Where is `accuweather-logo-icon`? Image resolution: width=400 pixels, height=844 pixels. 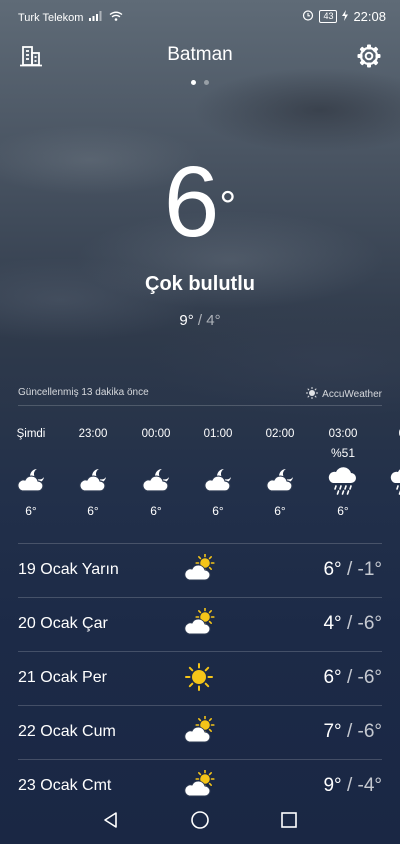 accuweather-logo-icon is located at coordinates (312, 394).